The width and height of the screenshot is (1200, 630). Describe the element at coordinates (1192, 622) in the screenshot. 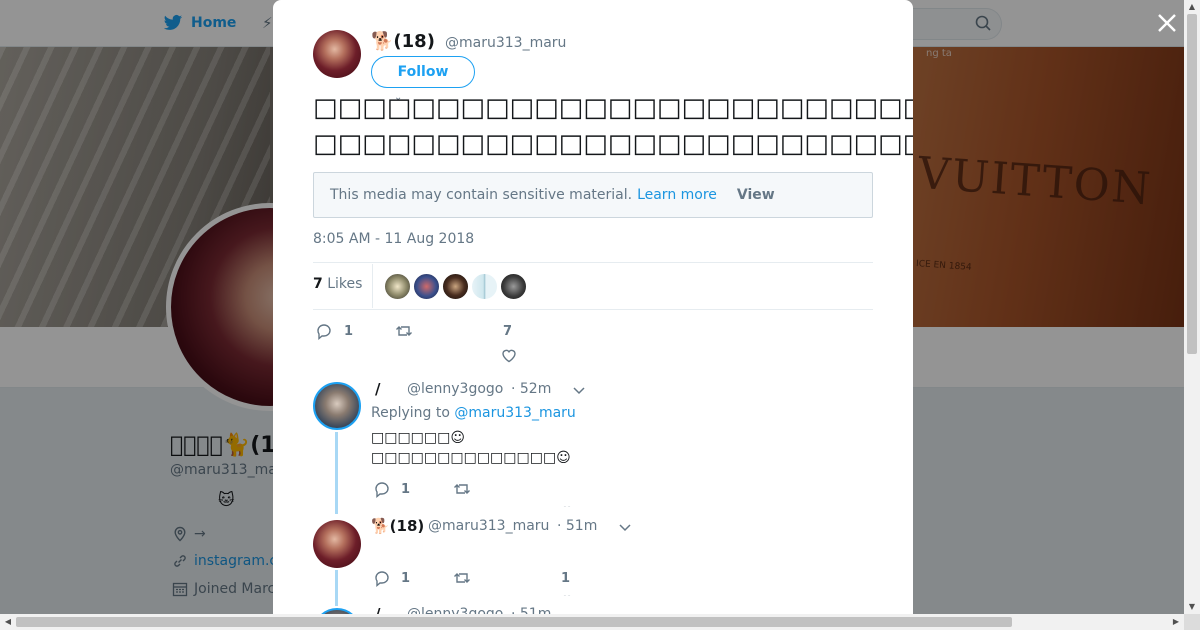

I see `scrollbar-corner` at that location.